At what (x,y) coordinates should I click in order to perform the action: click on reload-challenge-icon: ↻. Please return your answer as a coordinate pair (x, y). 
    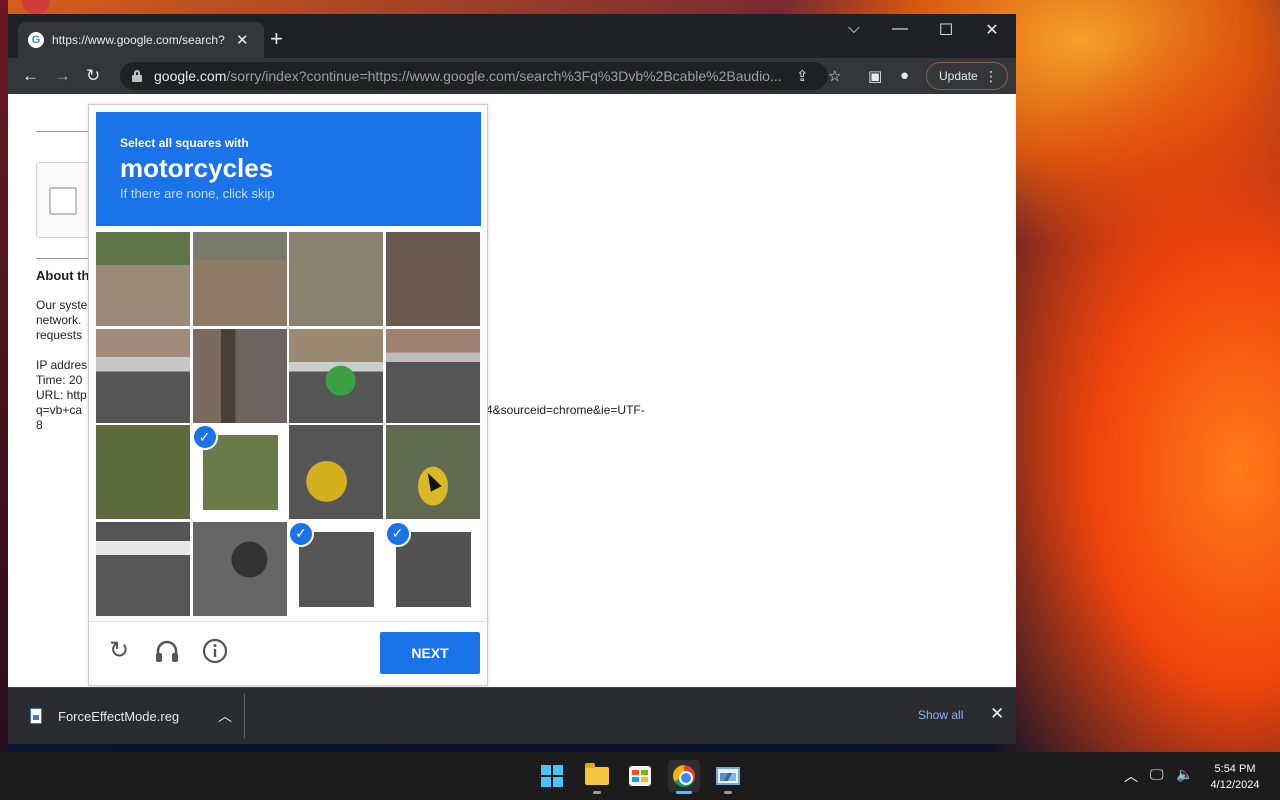
    Looking at the image, I should click on (119, 651).